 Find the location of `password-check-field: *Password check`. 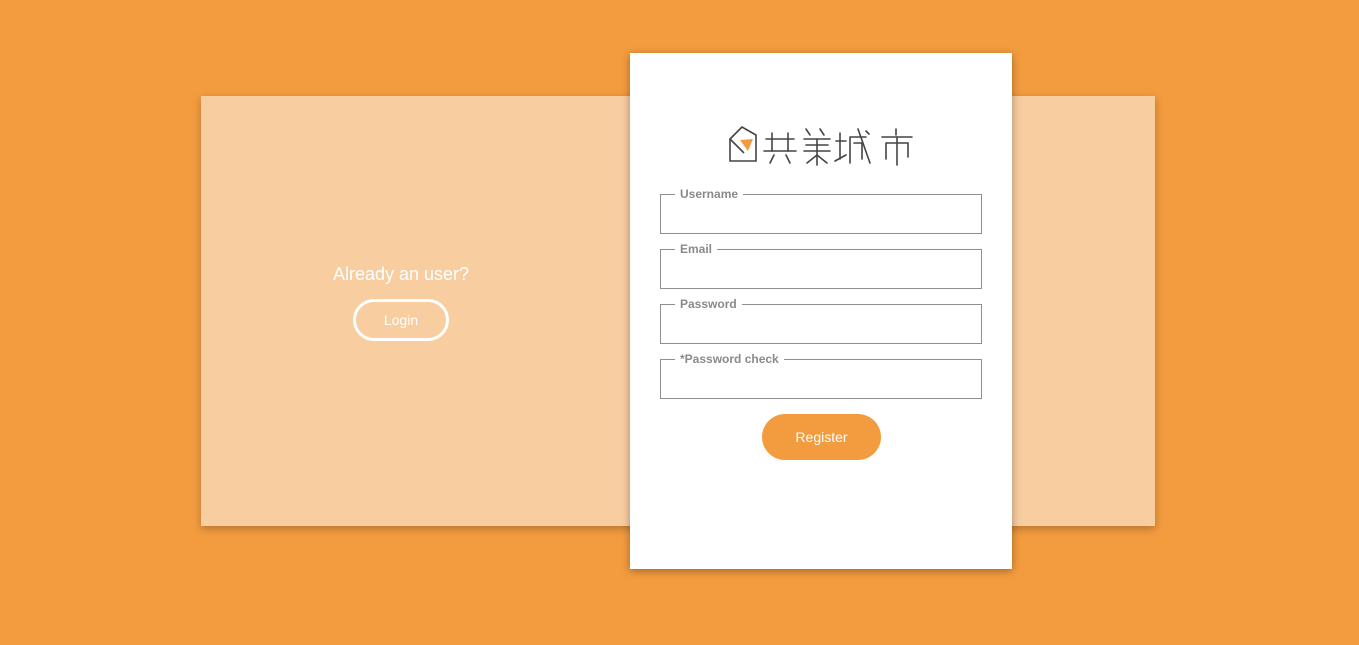

password-check-field: *Password check is located at coordinates (821, 375).